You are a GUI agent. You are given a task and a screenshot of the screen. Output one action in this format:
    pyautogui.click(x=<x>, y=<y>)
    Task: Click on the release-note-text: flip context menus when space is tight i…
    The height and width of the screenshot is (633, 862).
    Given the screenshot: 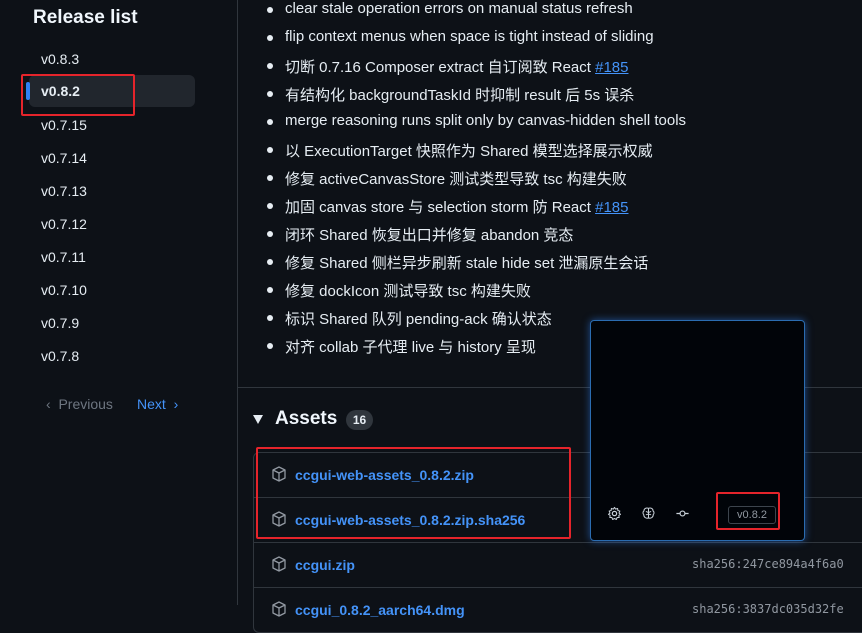 What is the action you would take?
    pyautogui.click(x=469, y=36)
    